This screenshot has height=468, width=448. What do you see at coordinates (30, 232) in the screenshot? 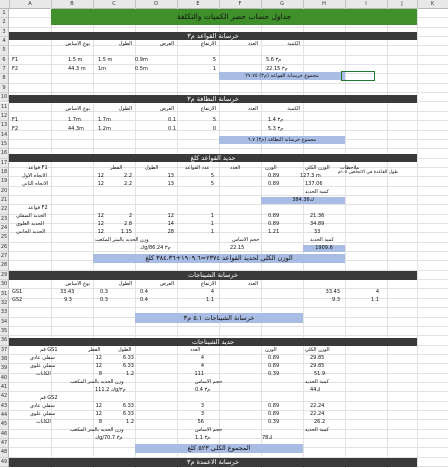
I see `steel-row-name: الحديد الجانبي` at bounding box center [30, 232].